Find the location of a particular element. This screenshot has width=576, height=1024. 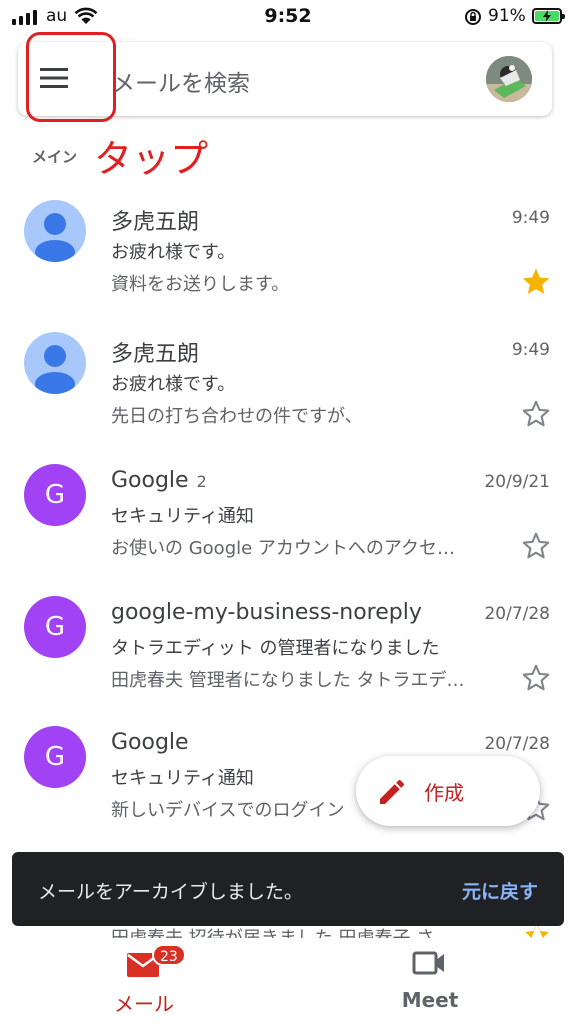

nav-mail-label: メール is located at coordinates (144, 1004).